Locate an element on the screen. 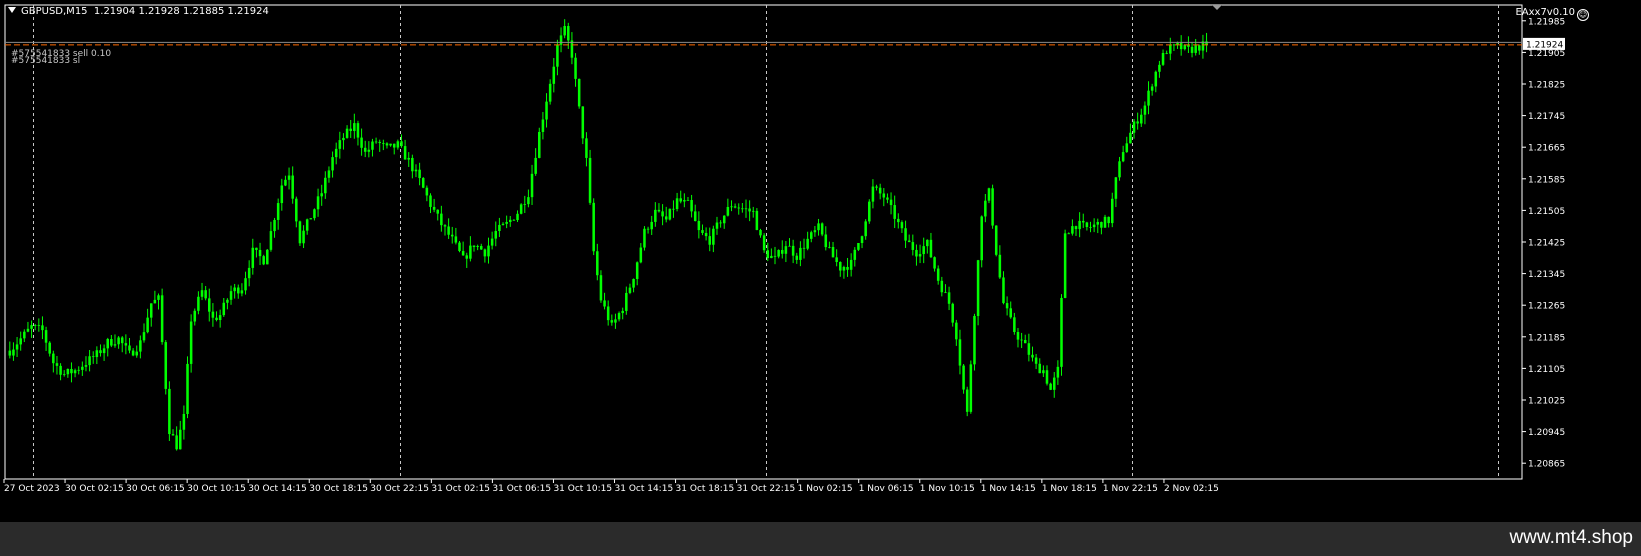 The height and width of the screenshot is (556, 1641). y-tick-label: 1.20865 is located at coordinates (1546, 465).